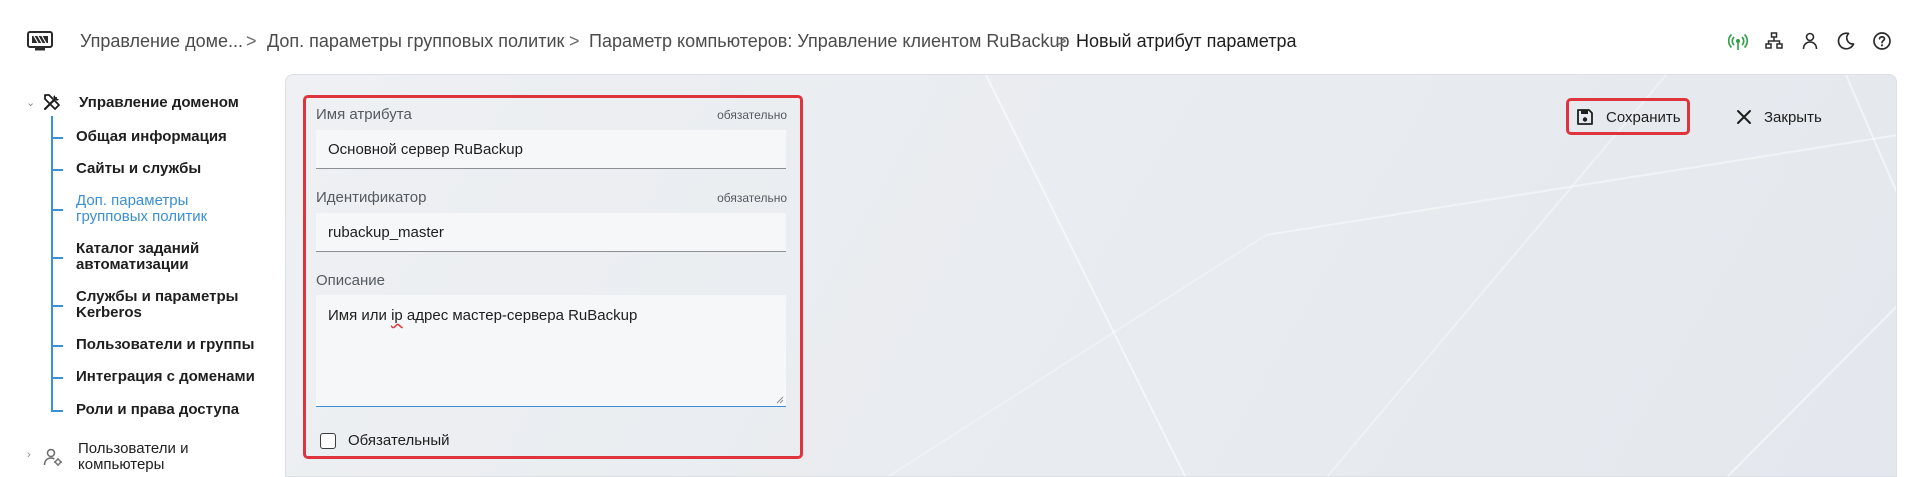  Describe the element at coordinates (399, 441) in the screenshot. I see `required-checkbox-label: Обязательный` at that location.